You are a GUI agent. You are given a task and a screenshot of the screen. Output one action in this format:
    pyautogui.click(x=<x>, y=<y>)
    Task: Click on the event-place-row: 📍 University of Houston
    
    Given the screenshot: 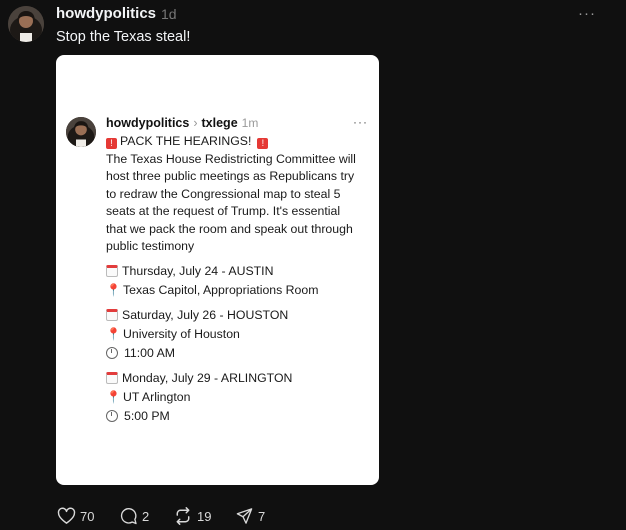 What is the action you would take?
    pyautogui.click(x=173, y=334)
    